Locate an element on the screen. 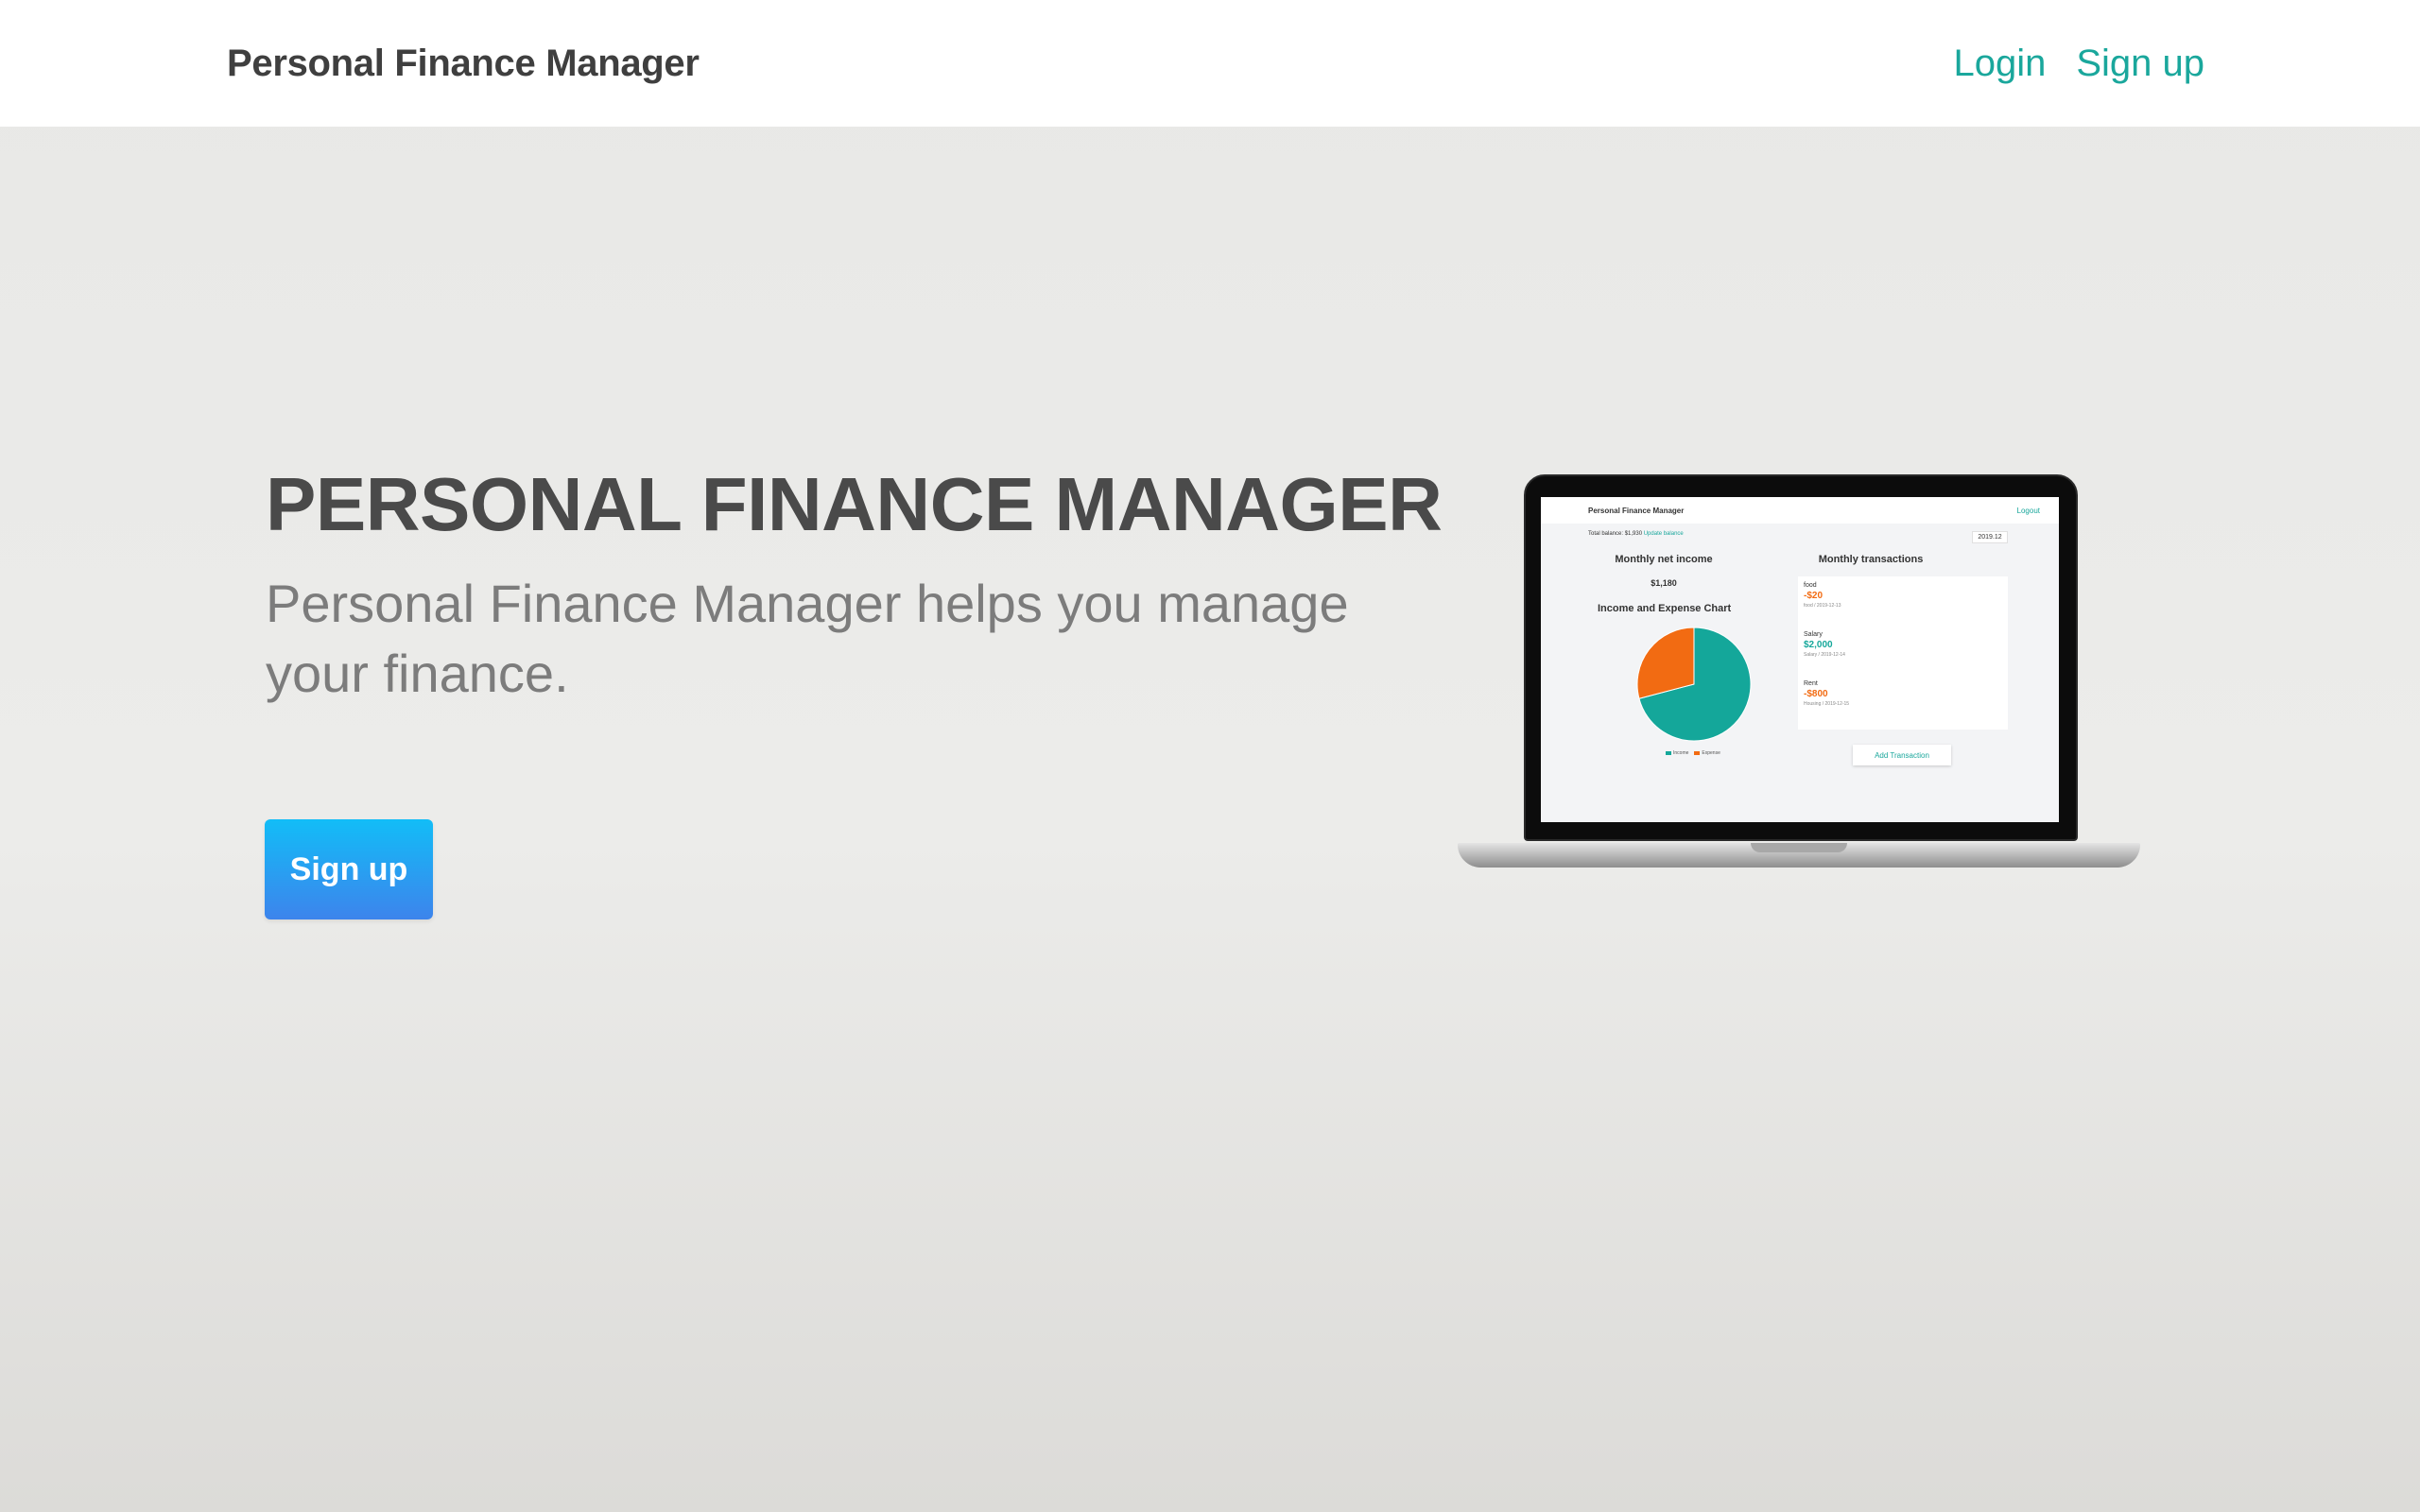  chart-legend: Income Expense is located at coordinates (1693, 753).